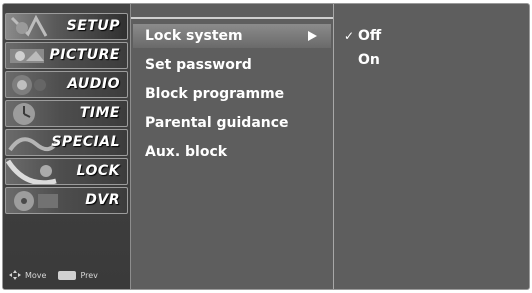 The image size is (532, 293). I want to click on menu-item-set-password: Set password, so click(232, 65).